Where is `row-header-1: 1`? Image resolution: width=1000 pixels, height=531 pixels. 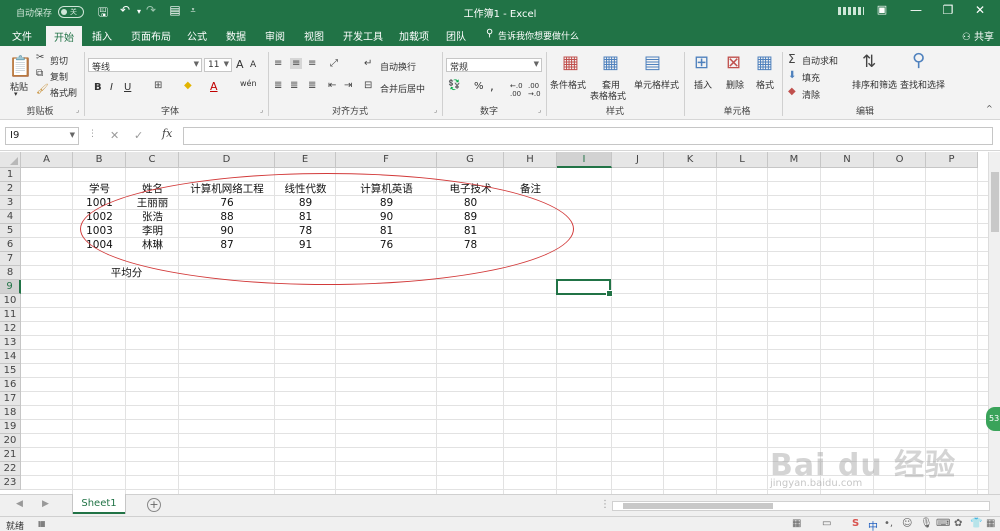 row-header-1: 1 is located at coordinates (10, 175).